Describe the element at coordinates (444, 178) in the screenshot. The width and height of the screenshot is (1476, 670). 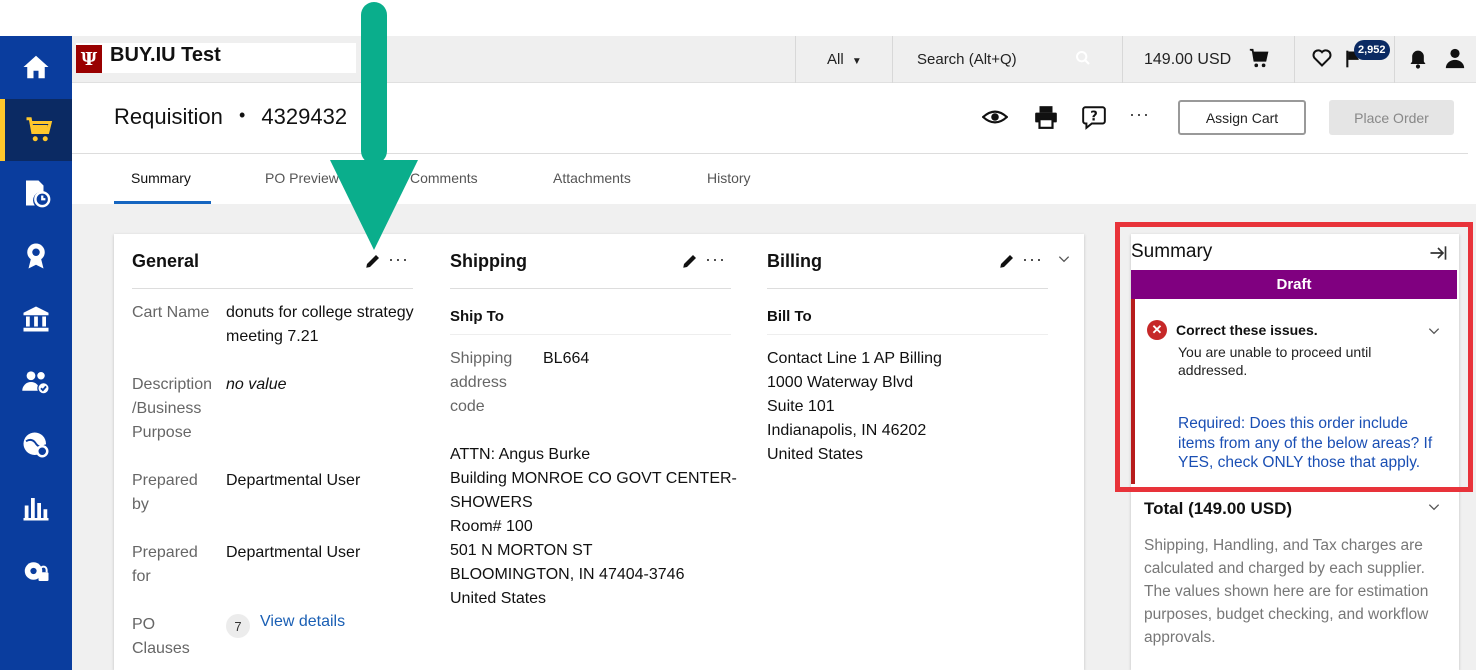
I see `tab-comments: Comments` at that location.